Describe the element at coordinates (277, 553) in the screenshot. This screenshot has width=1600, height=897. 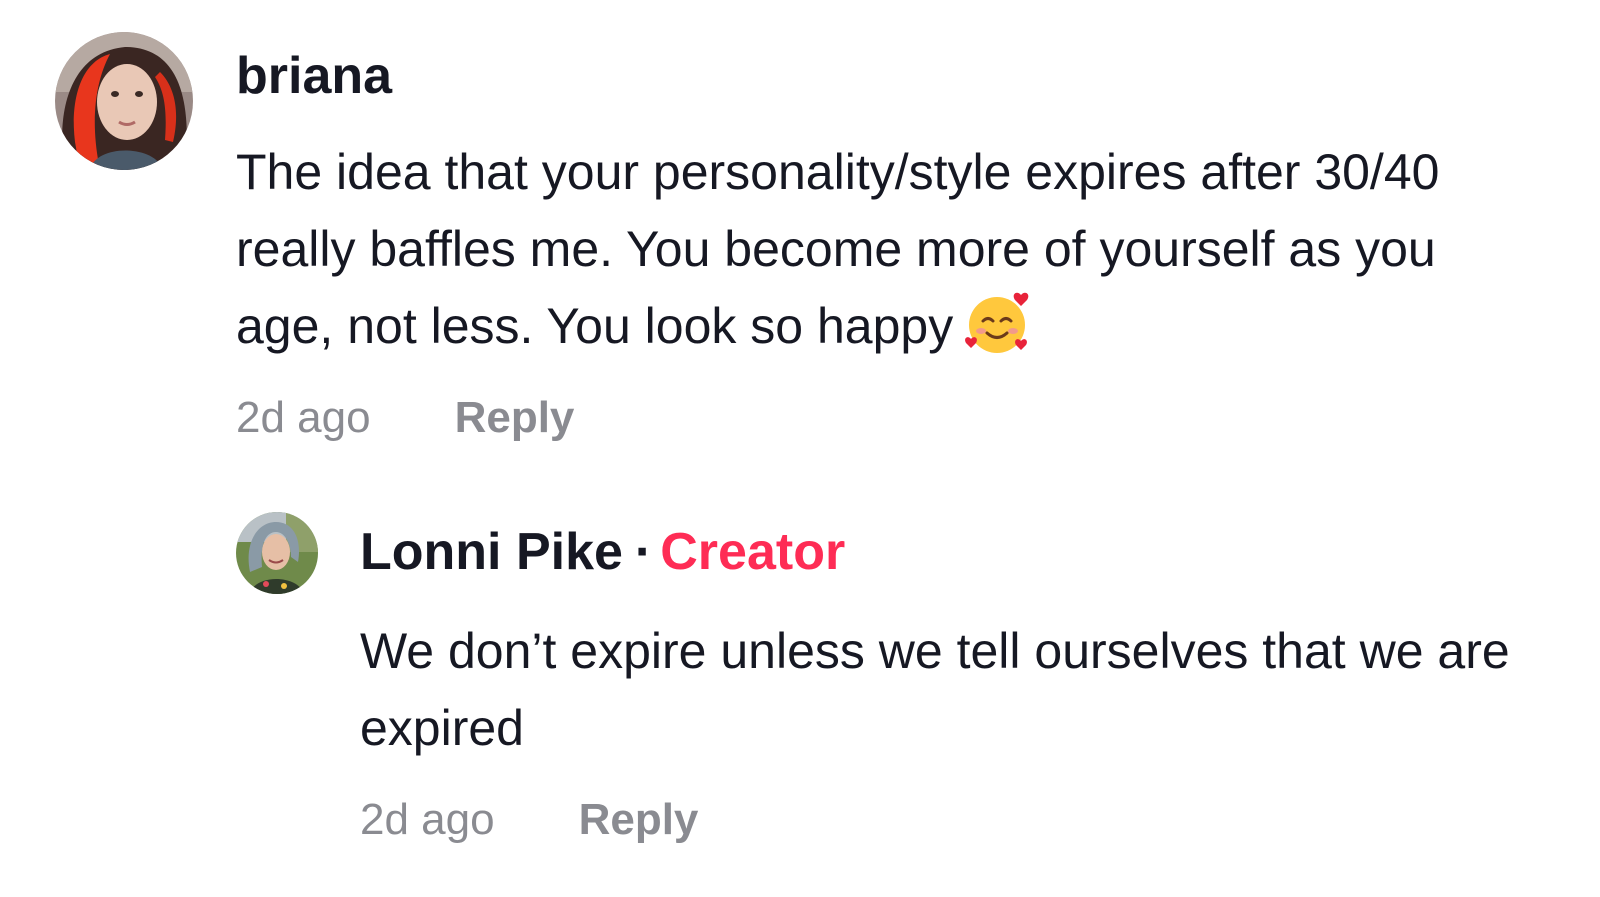
I see `avatar-lonni-pike` at that location.